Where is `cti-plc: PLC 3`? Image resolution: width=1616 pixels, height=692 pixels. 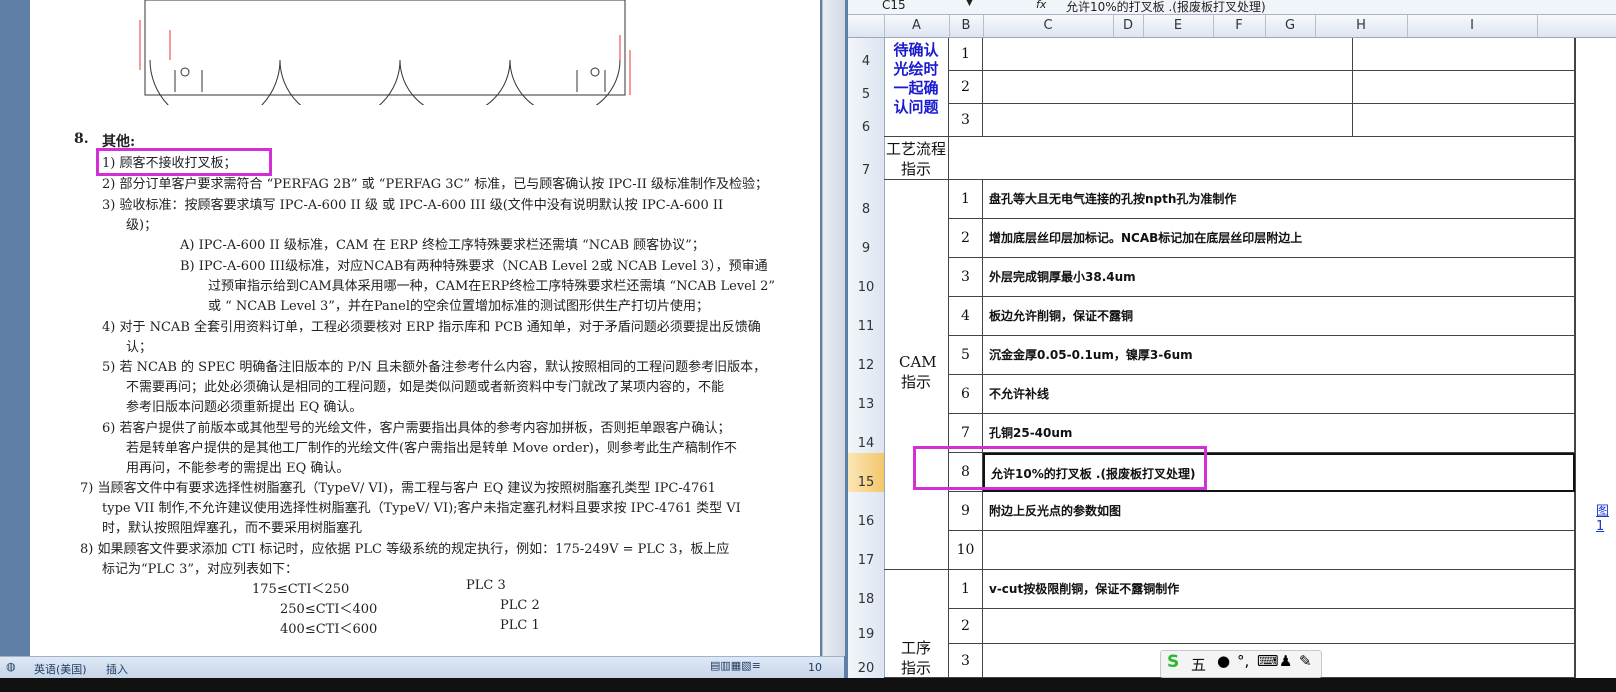 cti-plc: PLC 3 is located at coordinates (486, 585).